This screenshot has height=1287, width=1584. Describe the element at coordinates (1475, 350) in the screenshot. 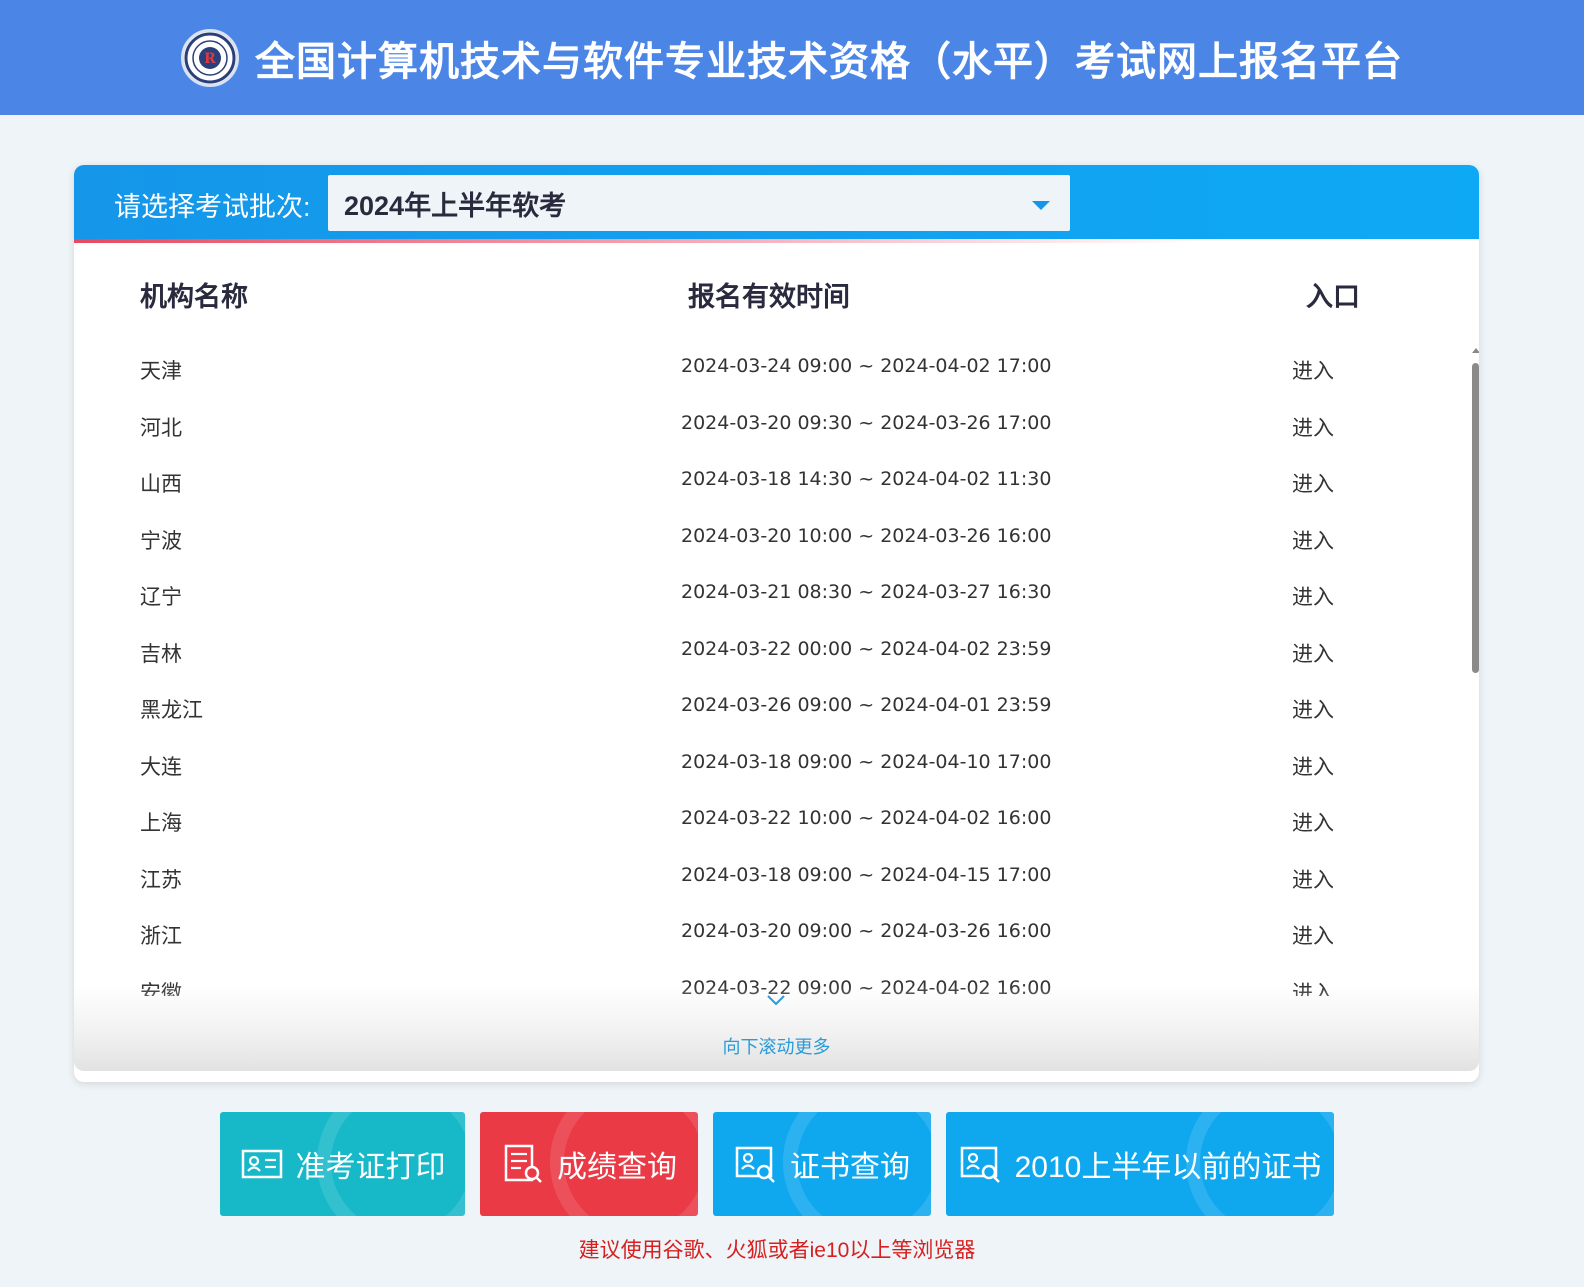

I see `scroll-up-arrow-icon` at that location.